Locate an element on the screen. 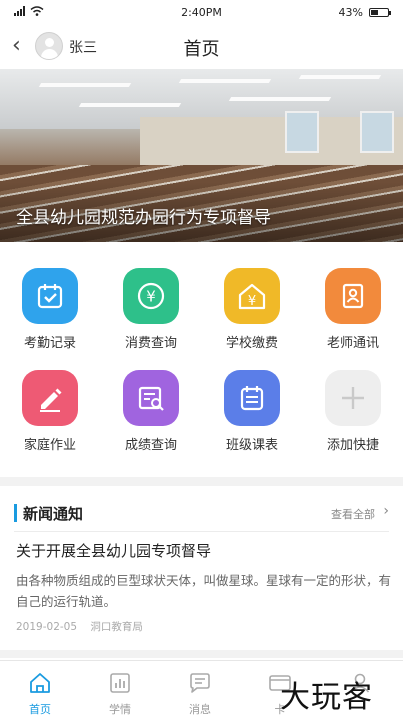  chevron-right-icon: › is located at coordinates (386, 511).